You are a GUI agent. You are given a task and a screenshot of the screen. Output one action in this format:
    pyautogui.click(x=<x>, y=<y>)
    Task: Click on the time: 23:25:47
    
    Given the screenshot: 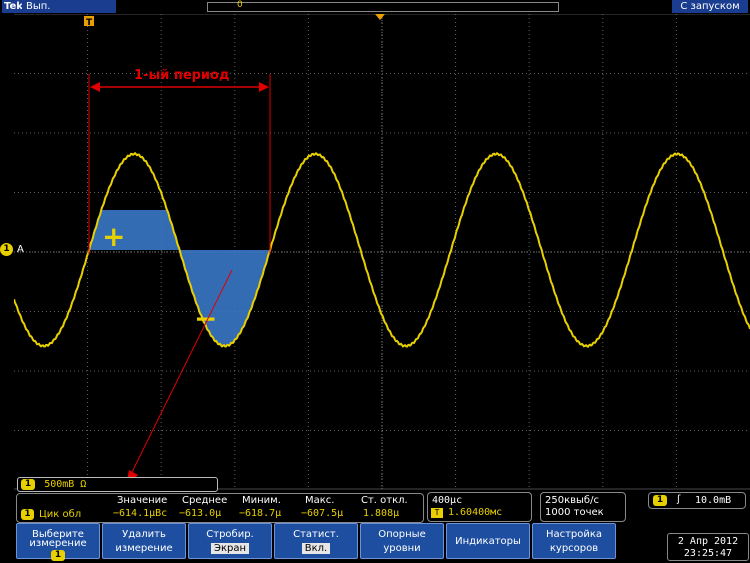 What is the action you would take?
    pyautogui.click(x=708, y=553)
    